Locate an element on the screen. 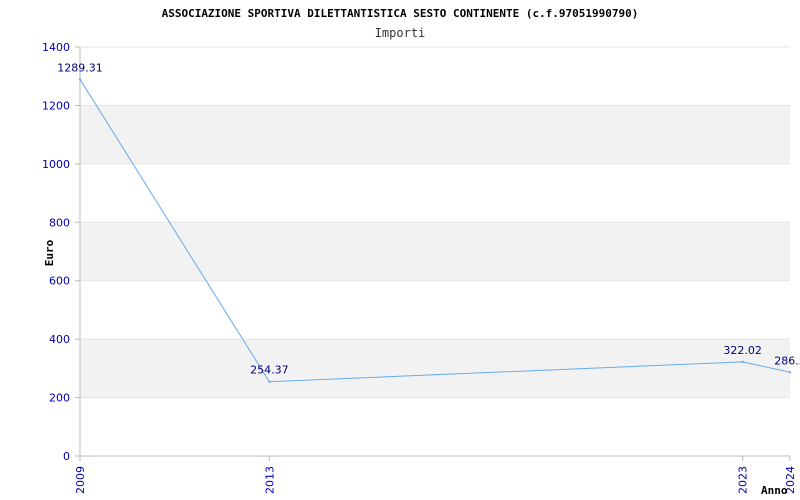  x-tick-label: 2009 is located at coordinates (80, 480).